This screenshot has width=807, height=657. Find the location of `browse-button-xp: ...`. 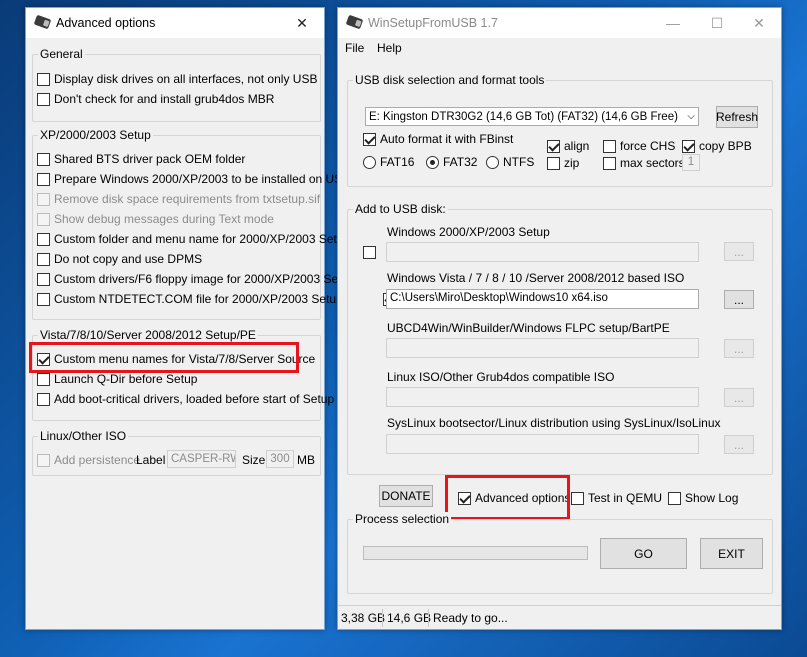

browse-button-xp: ... is located at coordinates (739, 251).